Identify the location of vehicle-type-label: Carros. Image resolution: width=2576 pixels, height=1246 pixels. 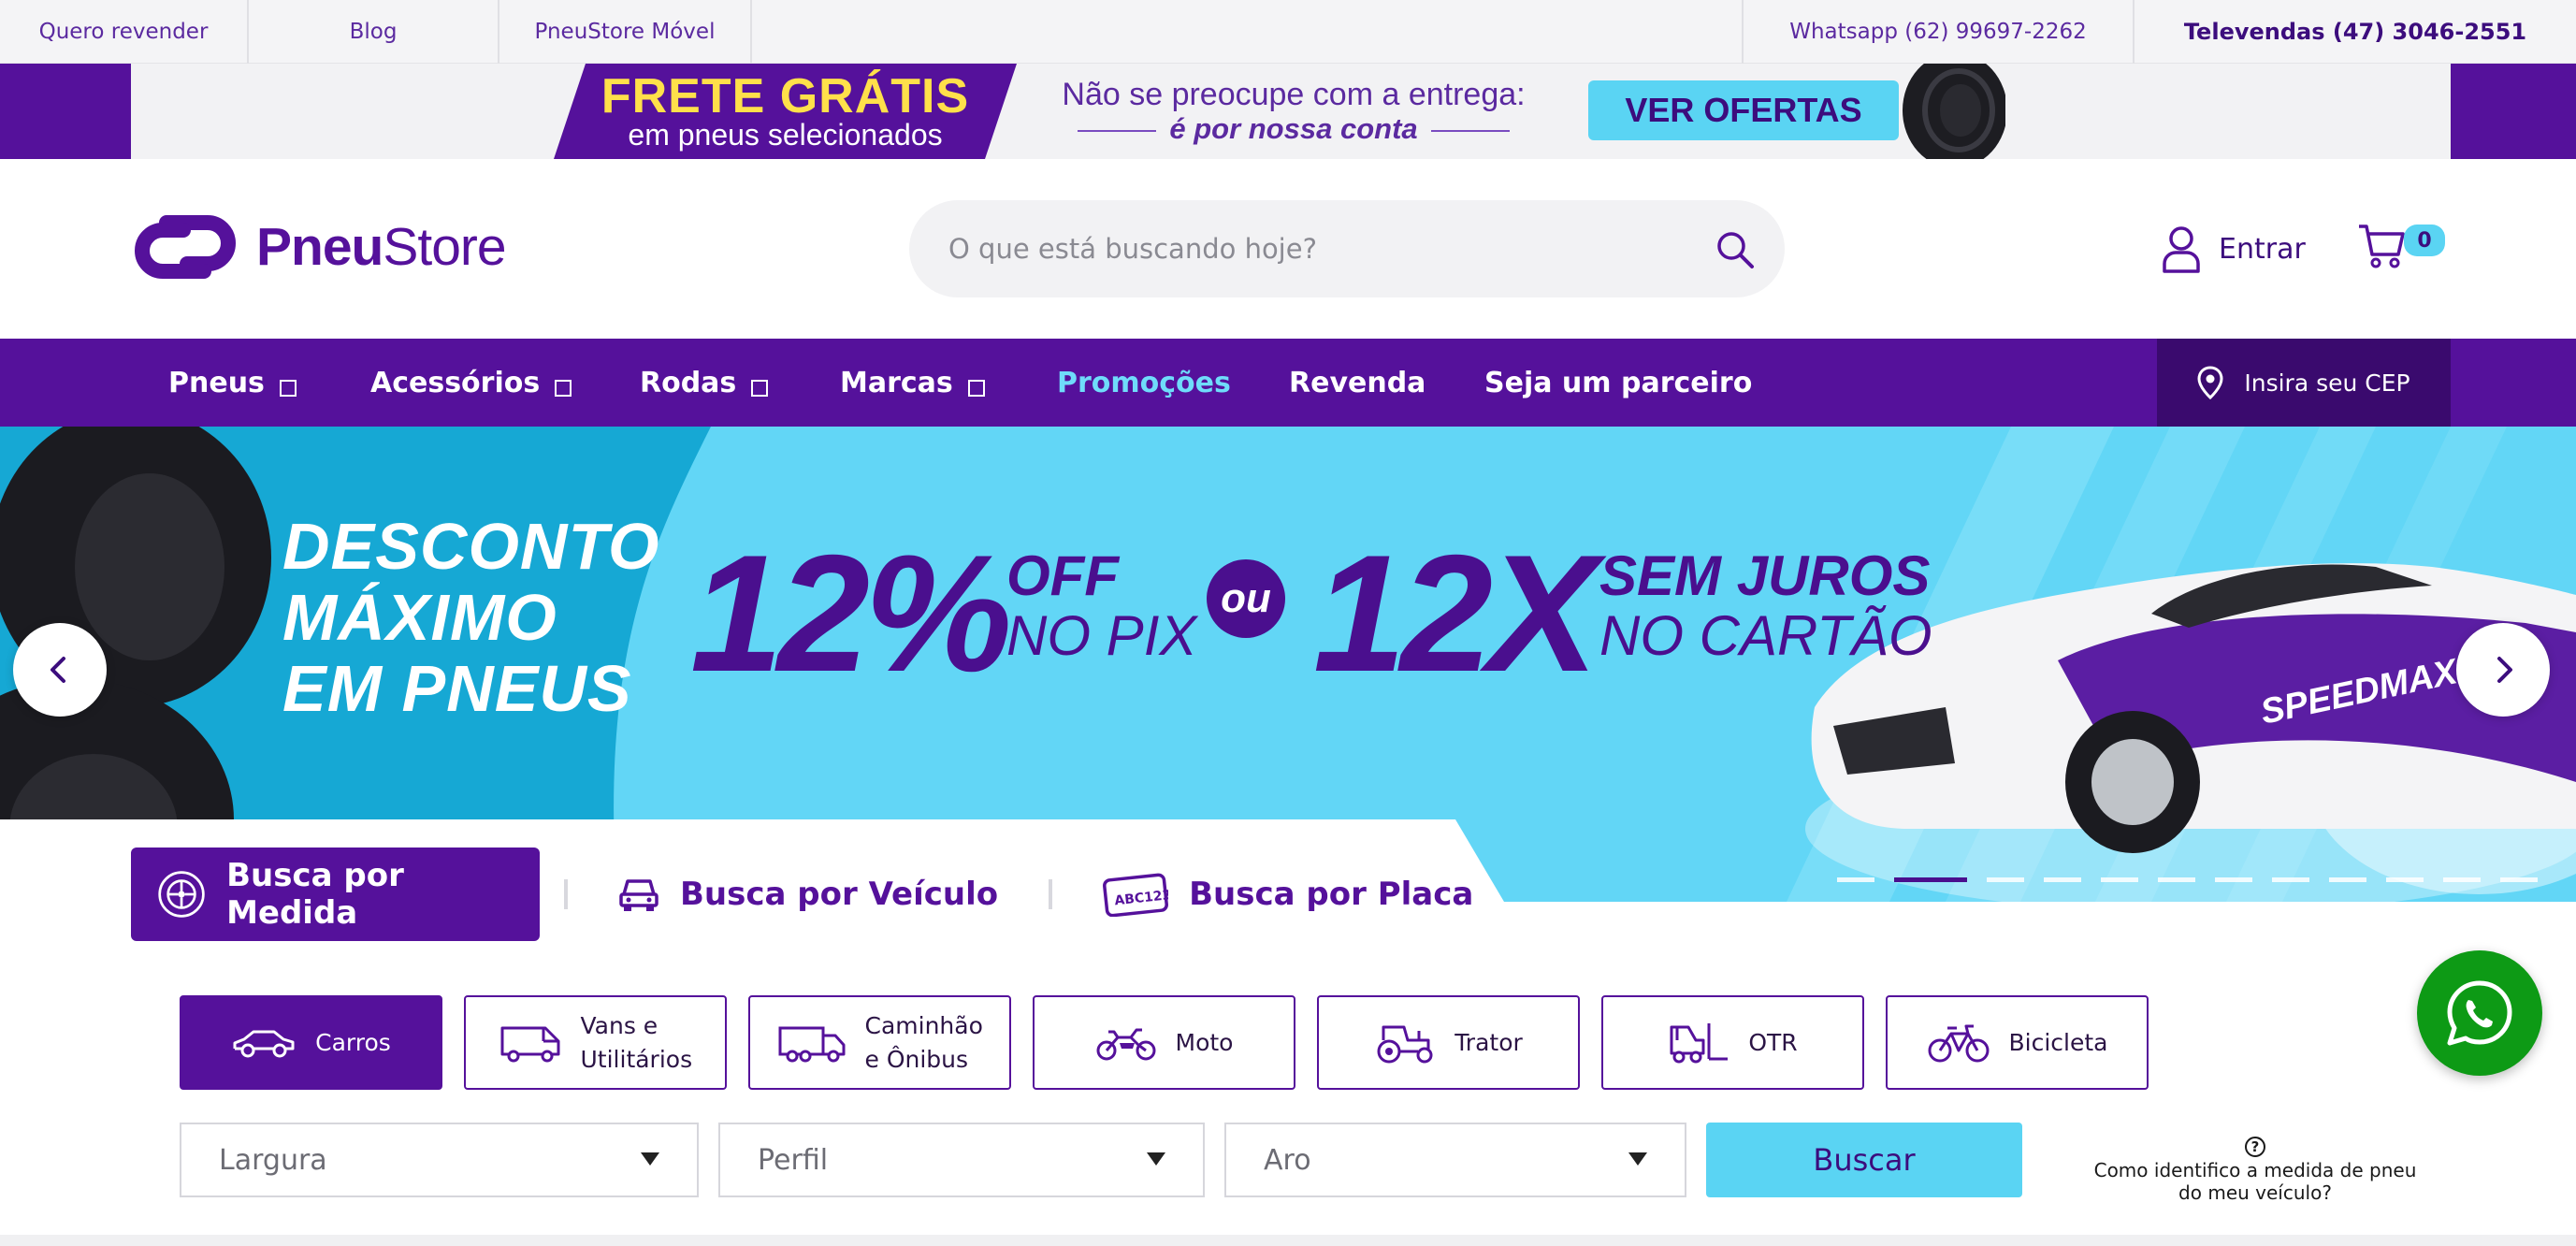
(353, 1042).